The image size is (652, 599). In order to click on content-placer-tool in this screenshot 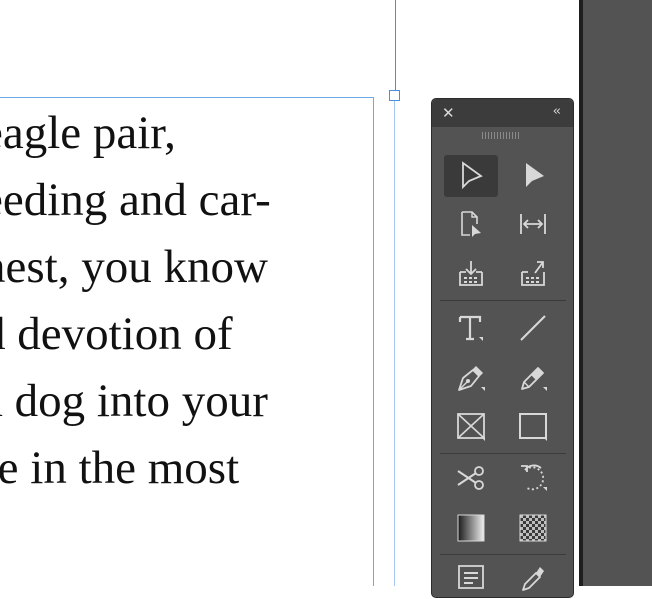, I will do `click(533, 274)`.